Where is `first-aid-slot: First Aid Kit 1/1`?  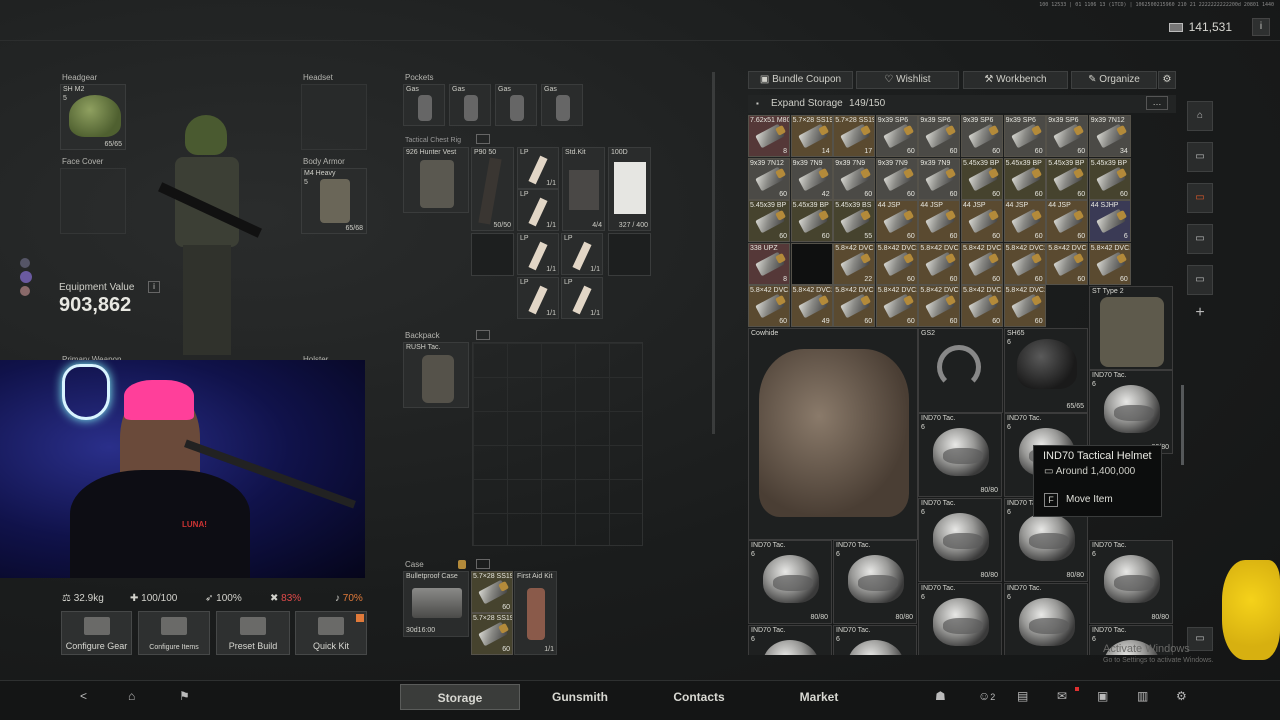
first-aid-slot: First Aid Kit 1/1 is located at coordinates (535, 613).